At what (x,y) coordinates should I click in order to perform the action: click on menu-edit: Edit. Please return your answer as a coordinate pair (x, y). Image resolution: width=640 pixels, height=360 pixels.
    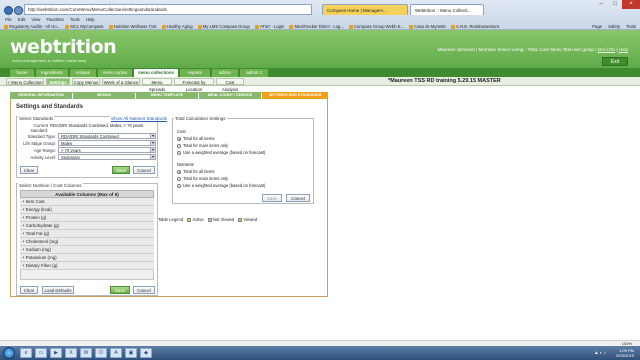
    Looking at the image, I should click on (21, 19).